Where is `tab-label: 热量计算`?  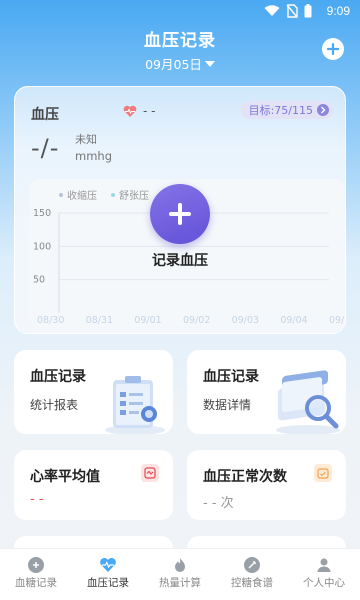
tab-label: 热量计算 is located at coordinates (180, 583).